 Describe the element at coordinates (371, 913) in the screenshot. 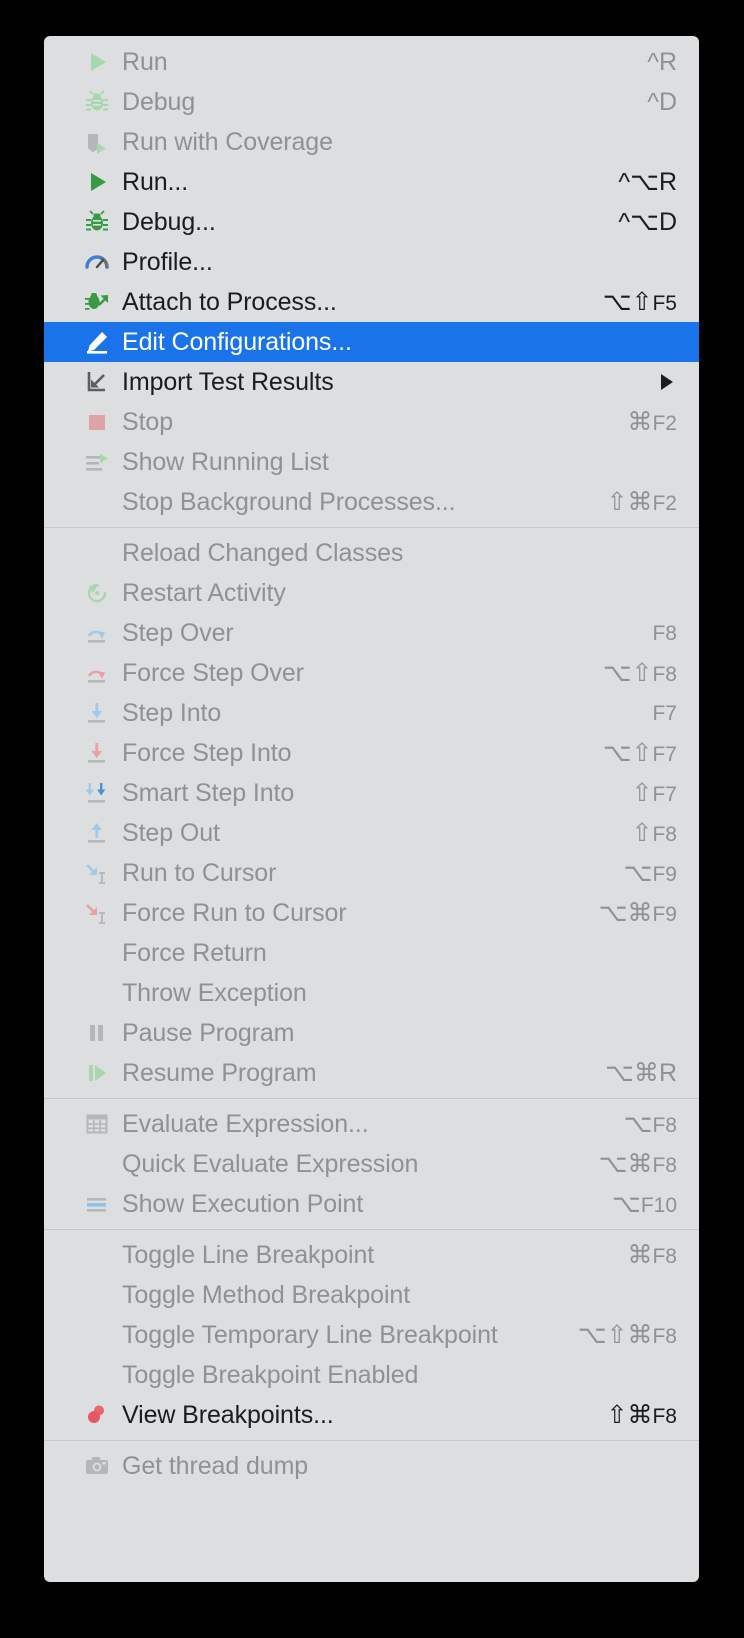

I see `menu-item-force-run-to-cursor: Force Run to Cursor ⌥⌘ F9` at that location.